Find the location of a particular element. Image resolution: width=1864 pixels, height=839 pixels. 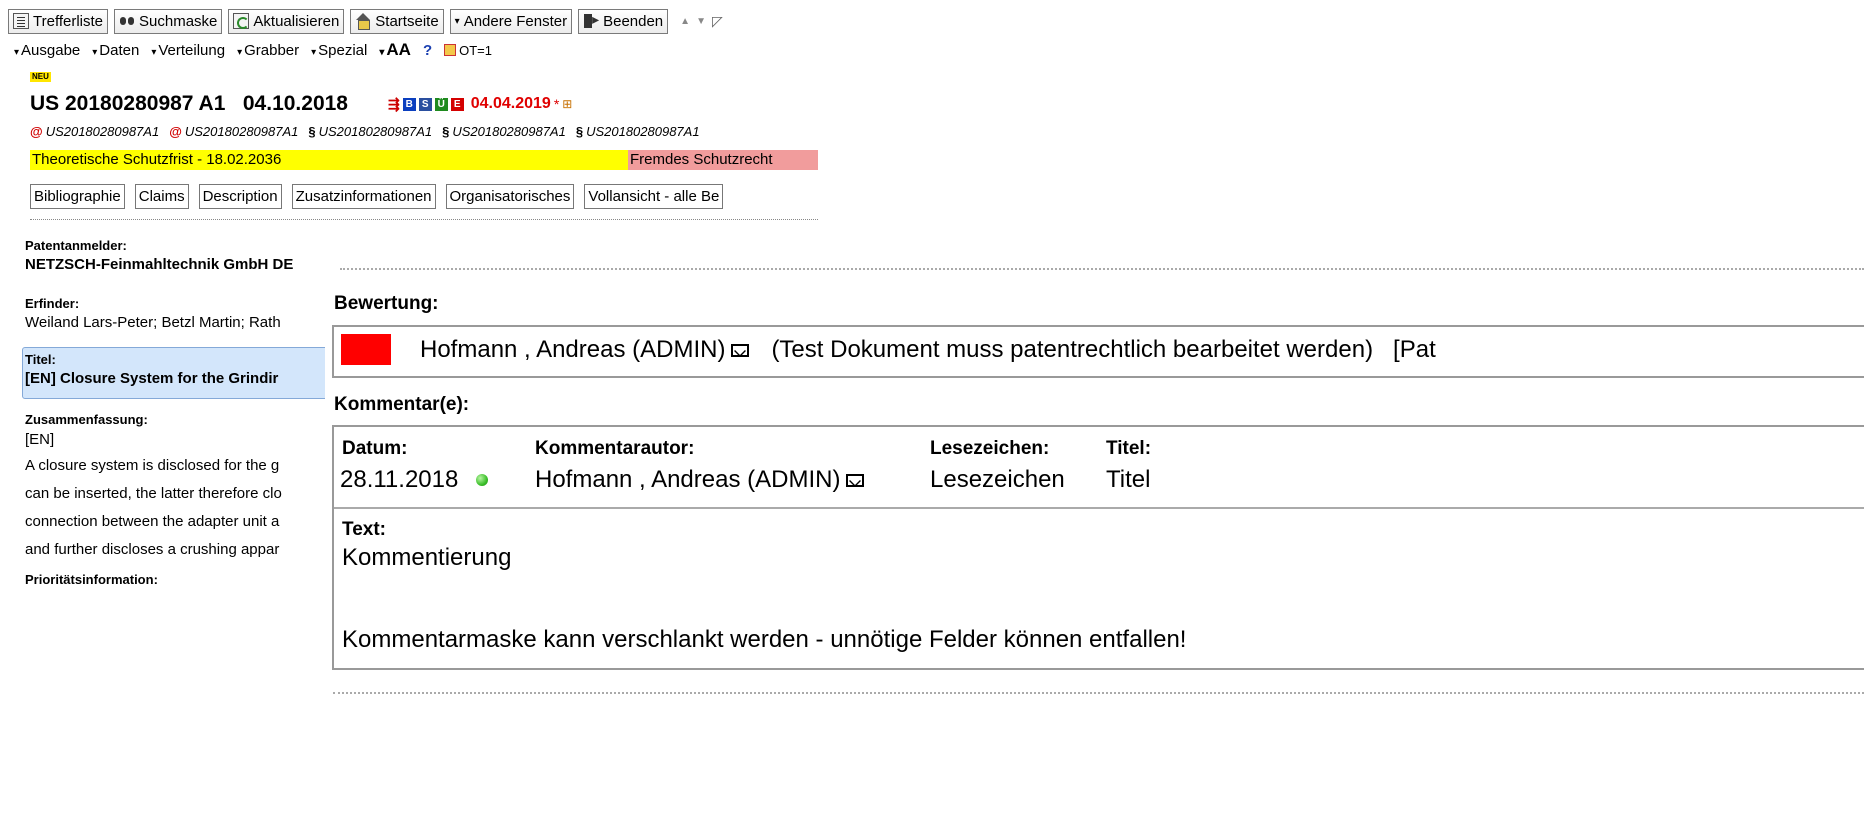

at-icon: @ is located at coordinates (36, 131).